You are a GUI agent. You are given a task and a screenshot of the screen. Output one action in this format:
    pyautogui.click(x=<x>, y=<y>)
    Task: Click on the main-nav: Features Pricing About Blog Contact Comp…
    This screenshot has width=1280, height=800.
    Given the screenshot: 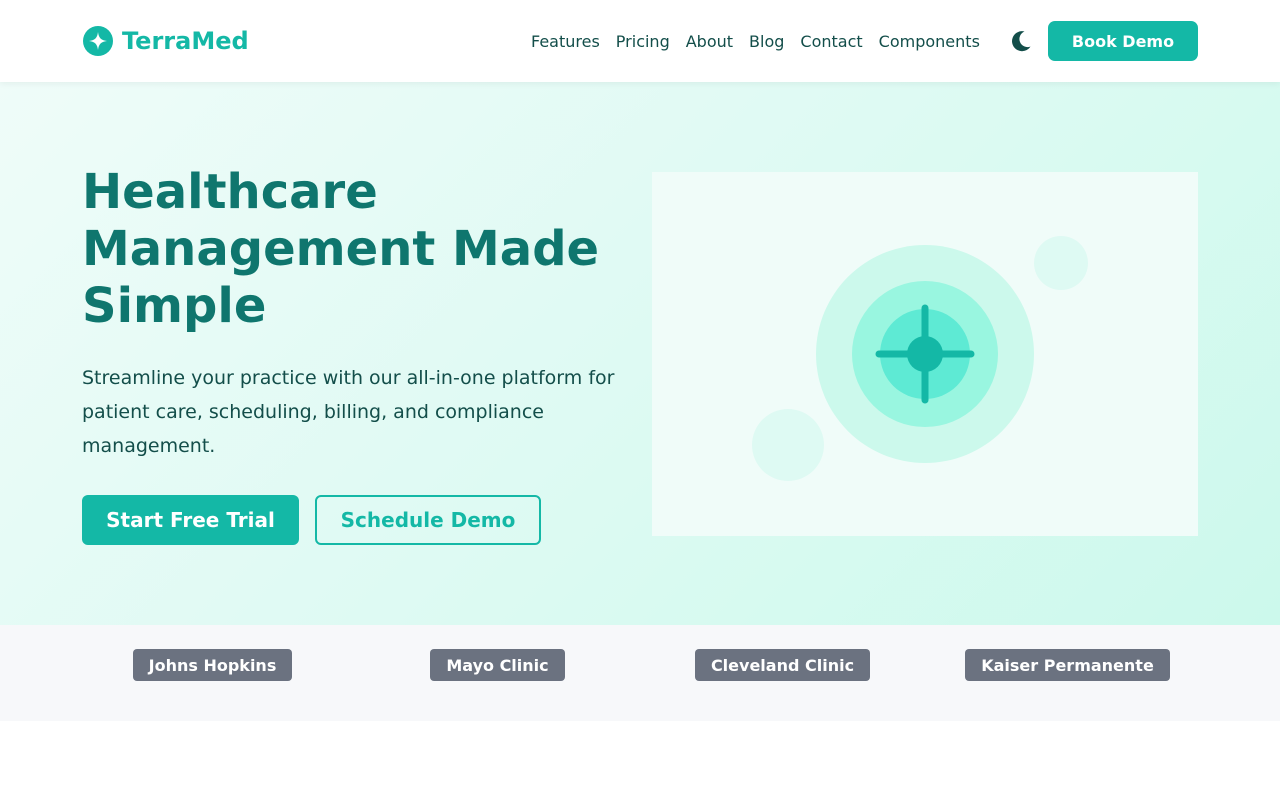 What is the action you would take?
    pyautogui.click(x=755, y=41)
    